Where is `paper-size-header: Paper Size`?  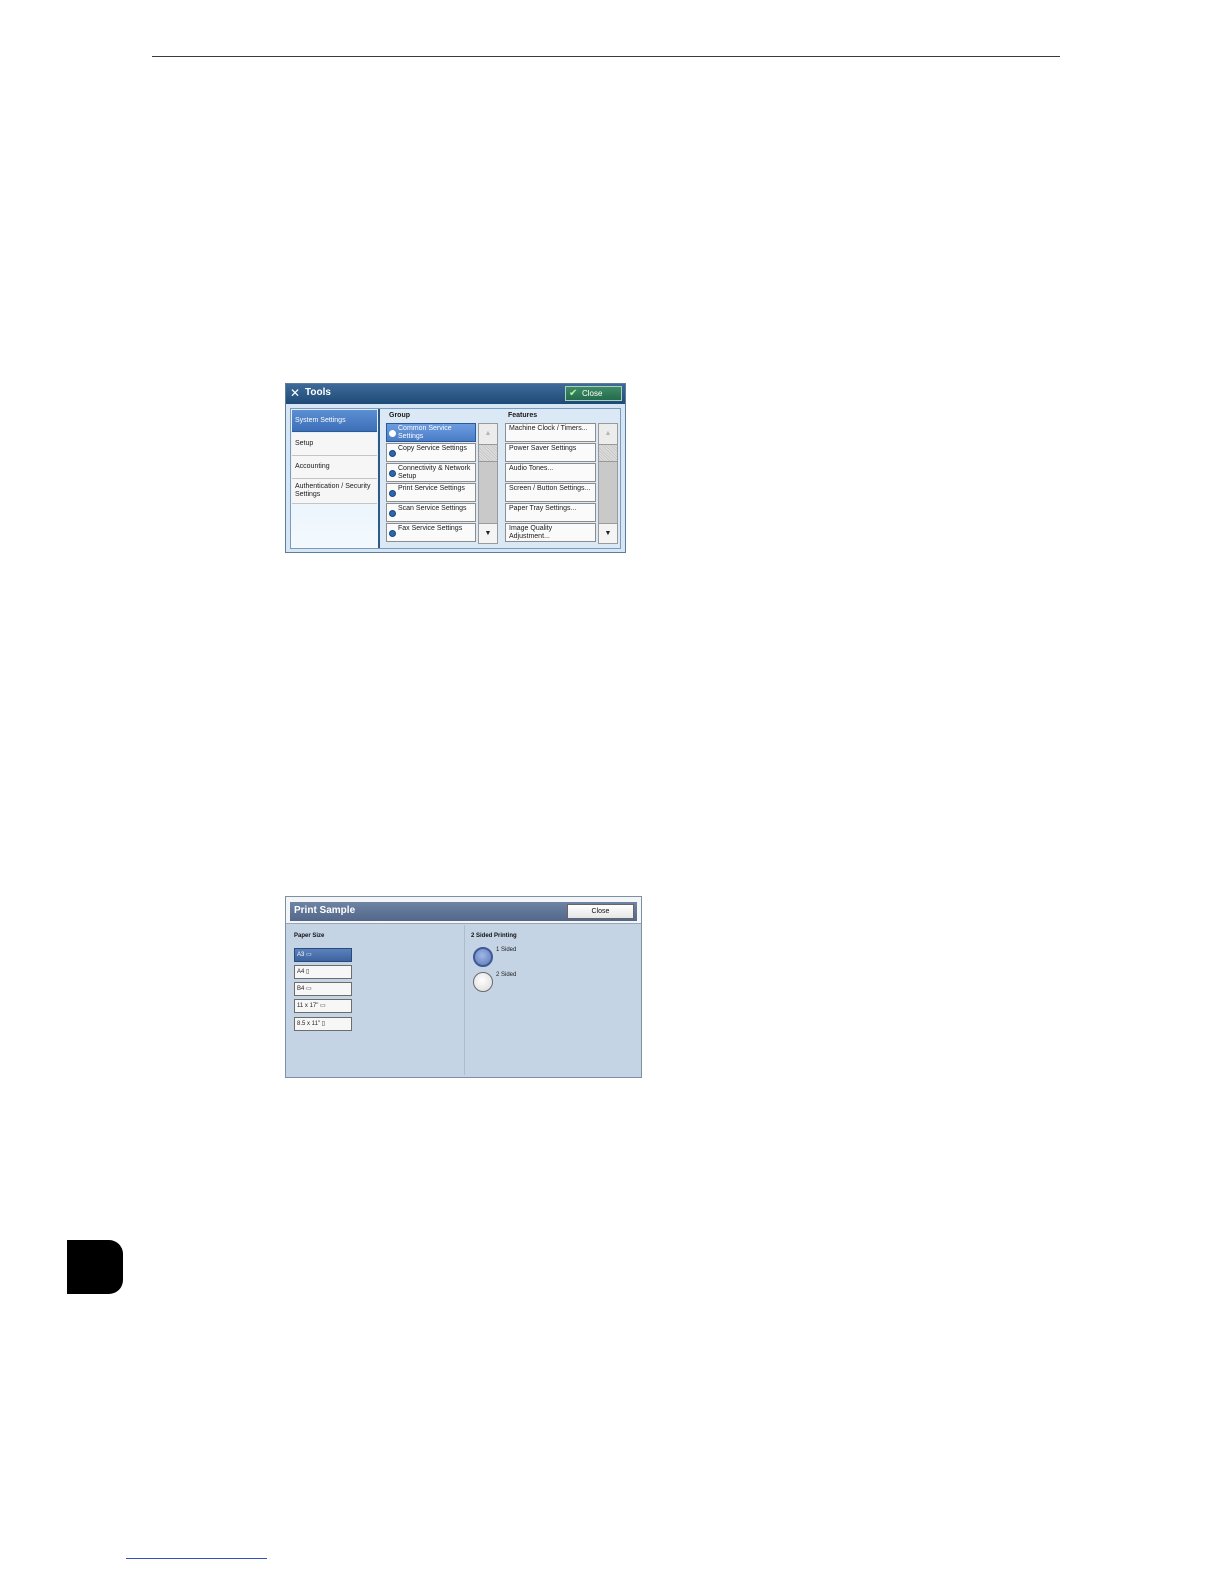
paper-size-header: Paper Size is located at coordinates (309, 936).